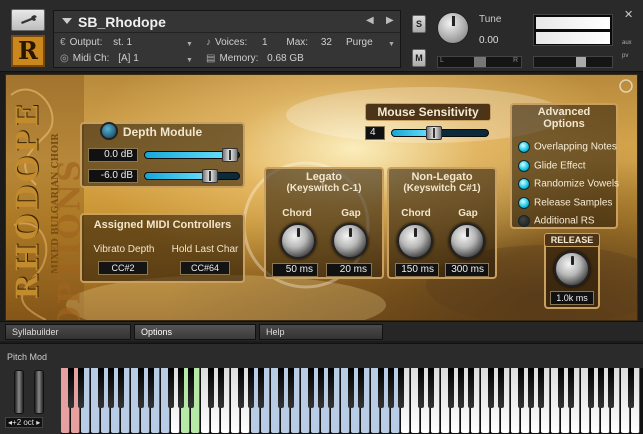 This screenshot has height=434, width=643. I want to click on tune-value: 0.00, so click(488, 40).